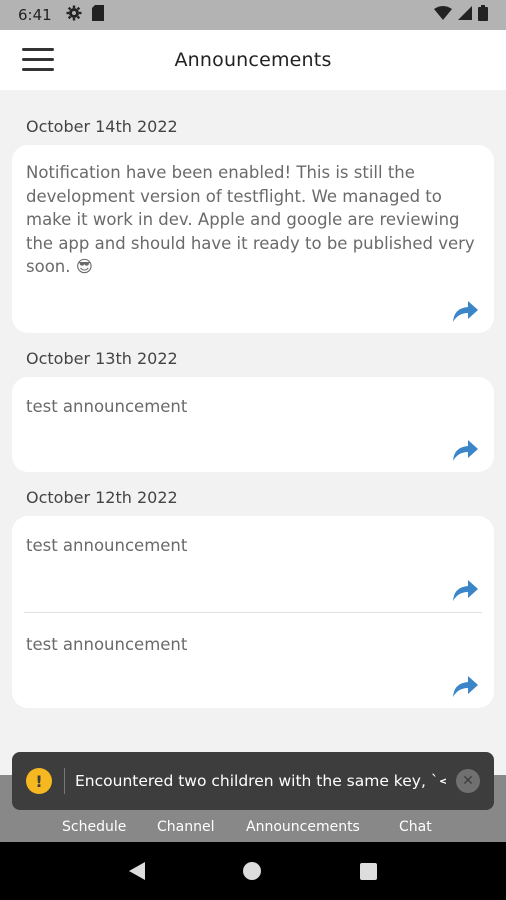  What do you see at coordinates (102, 358) in the screenshot?
I see `date-header: October 13th 2022` at bounding box center [102, 358].